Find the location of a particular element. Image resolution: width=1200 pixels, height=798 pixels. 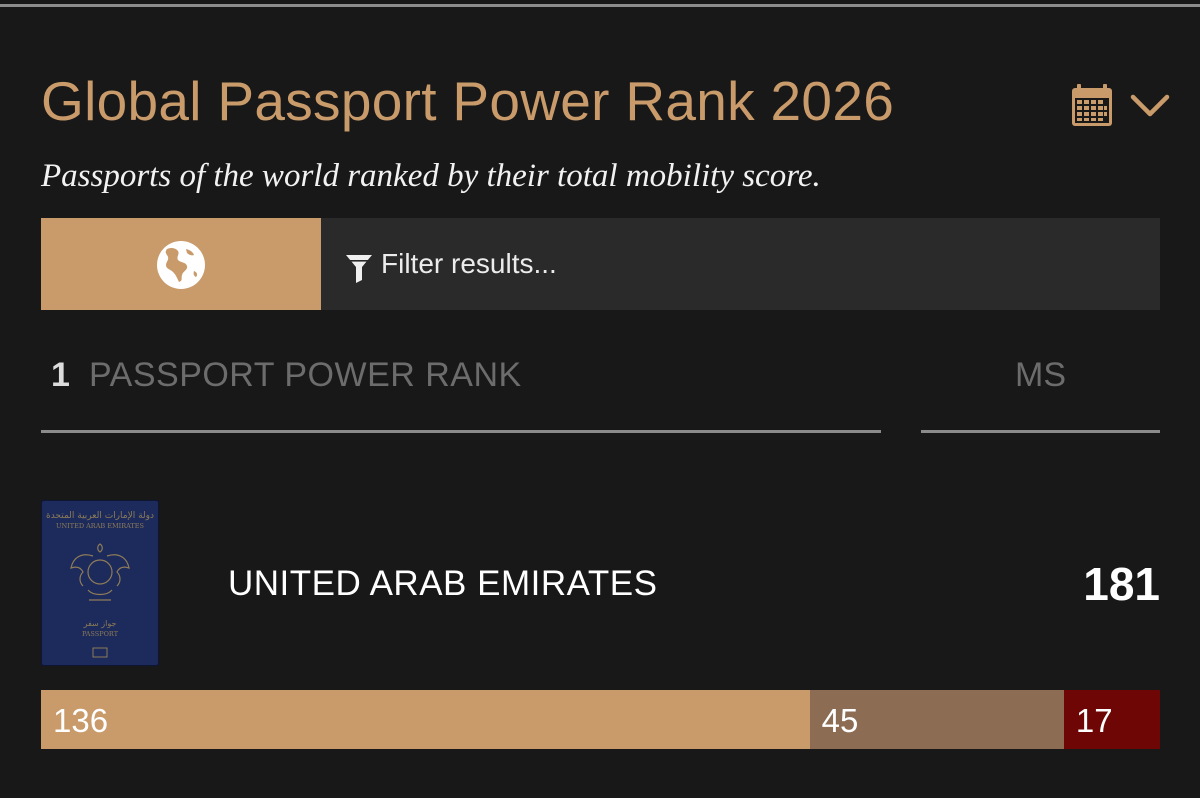

top-divider is located at coordinates (600, 5).